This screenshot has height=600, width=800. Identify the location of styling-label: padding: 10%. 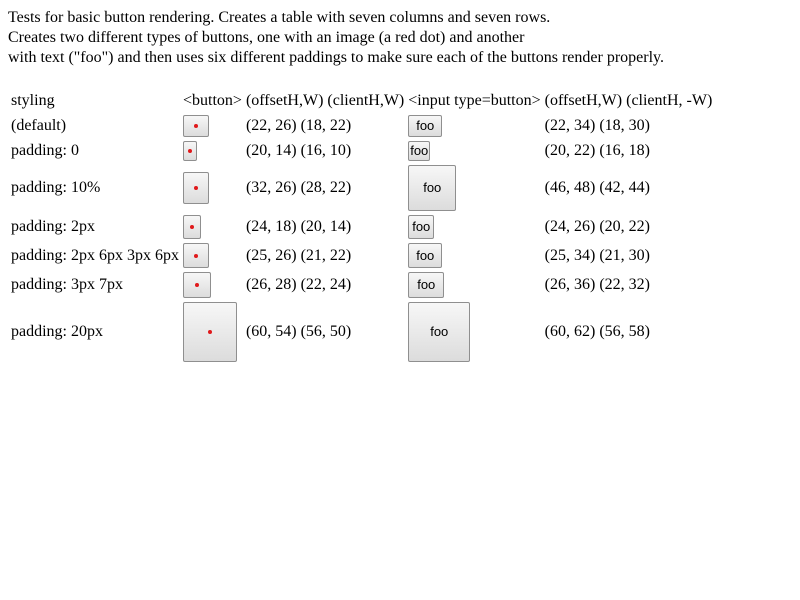
(56, 188).